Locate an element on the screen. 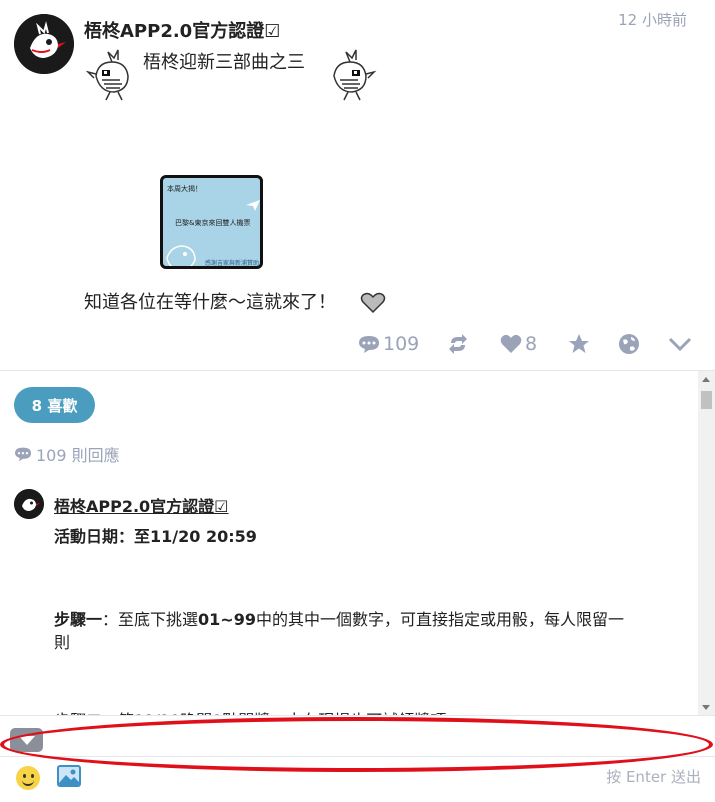  thumb-line2: 巴黎&東京來回雙人機票 is located at coordinates (213, 223).